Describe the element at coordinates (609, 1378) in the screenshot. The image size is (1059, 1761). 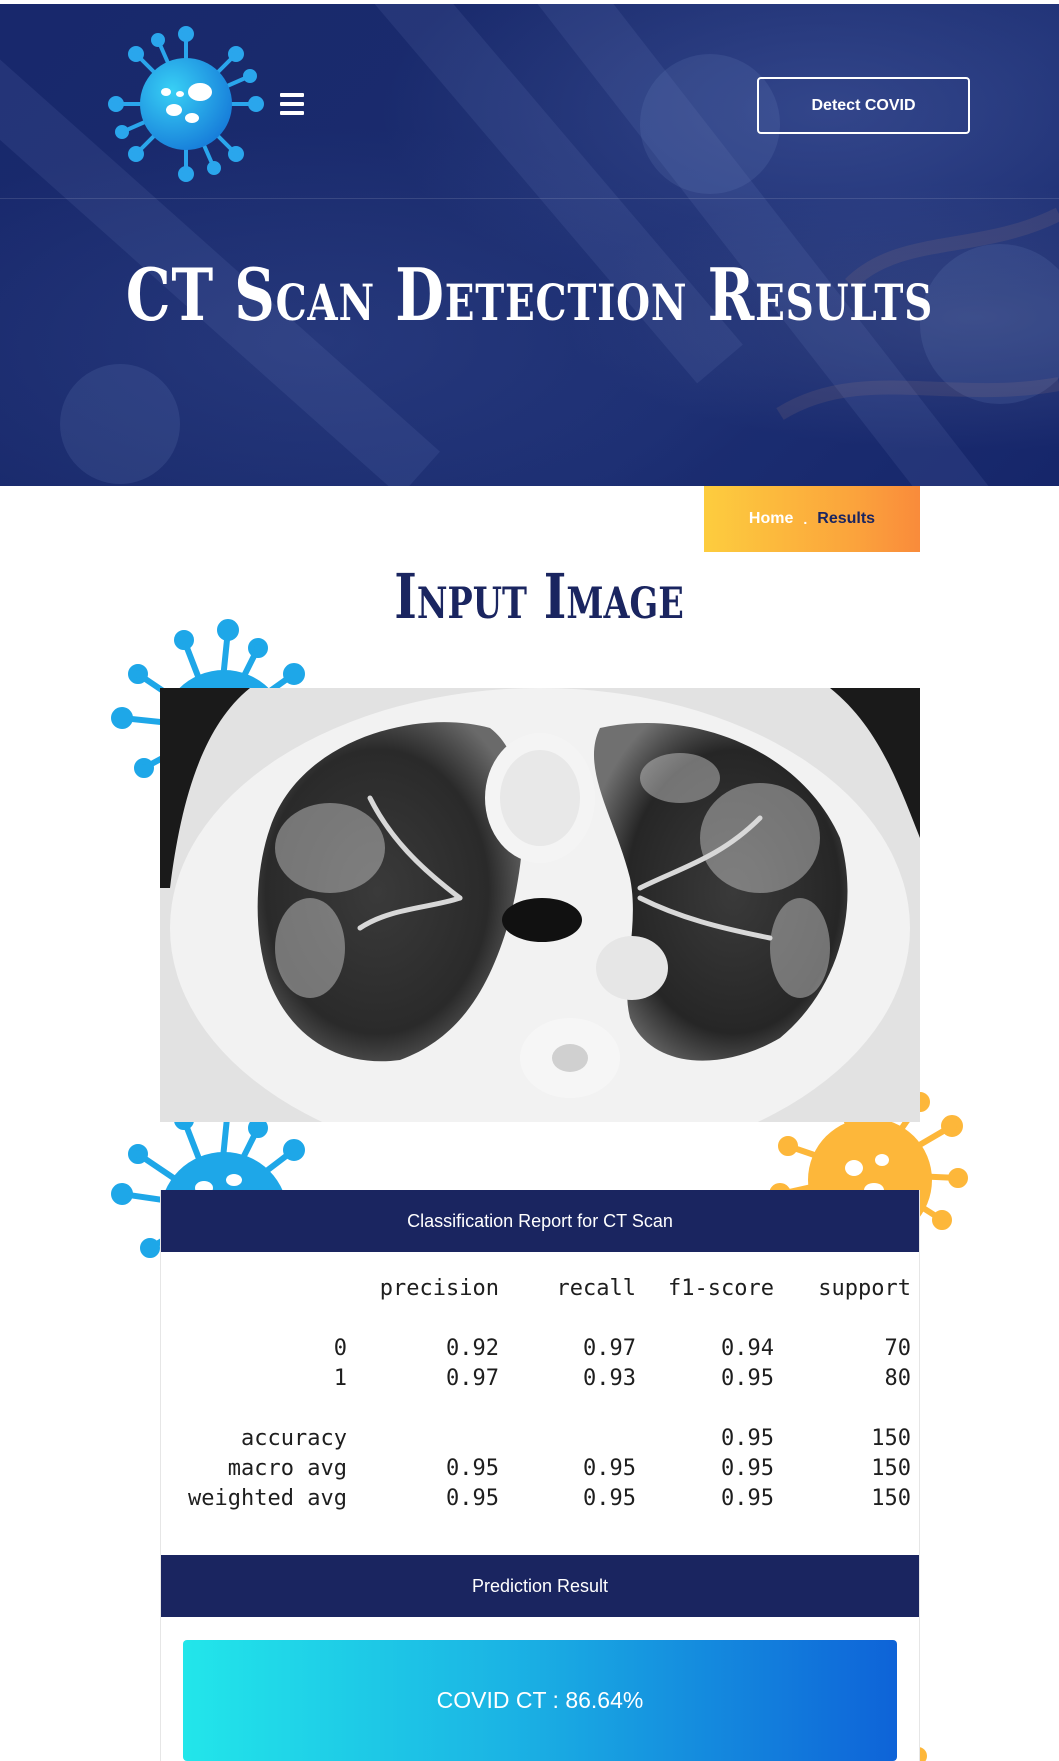
I see `report-cell: 0.93` at that location.